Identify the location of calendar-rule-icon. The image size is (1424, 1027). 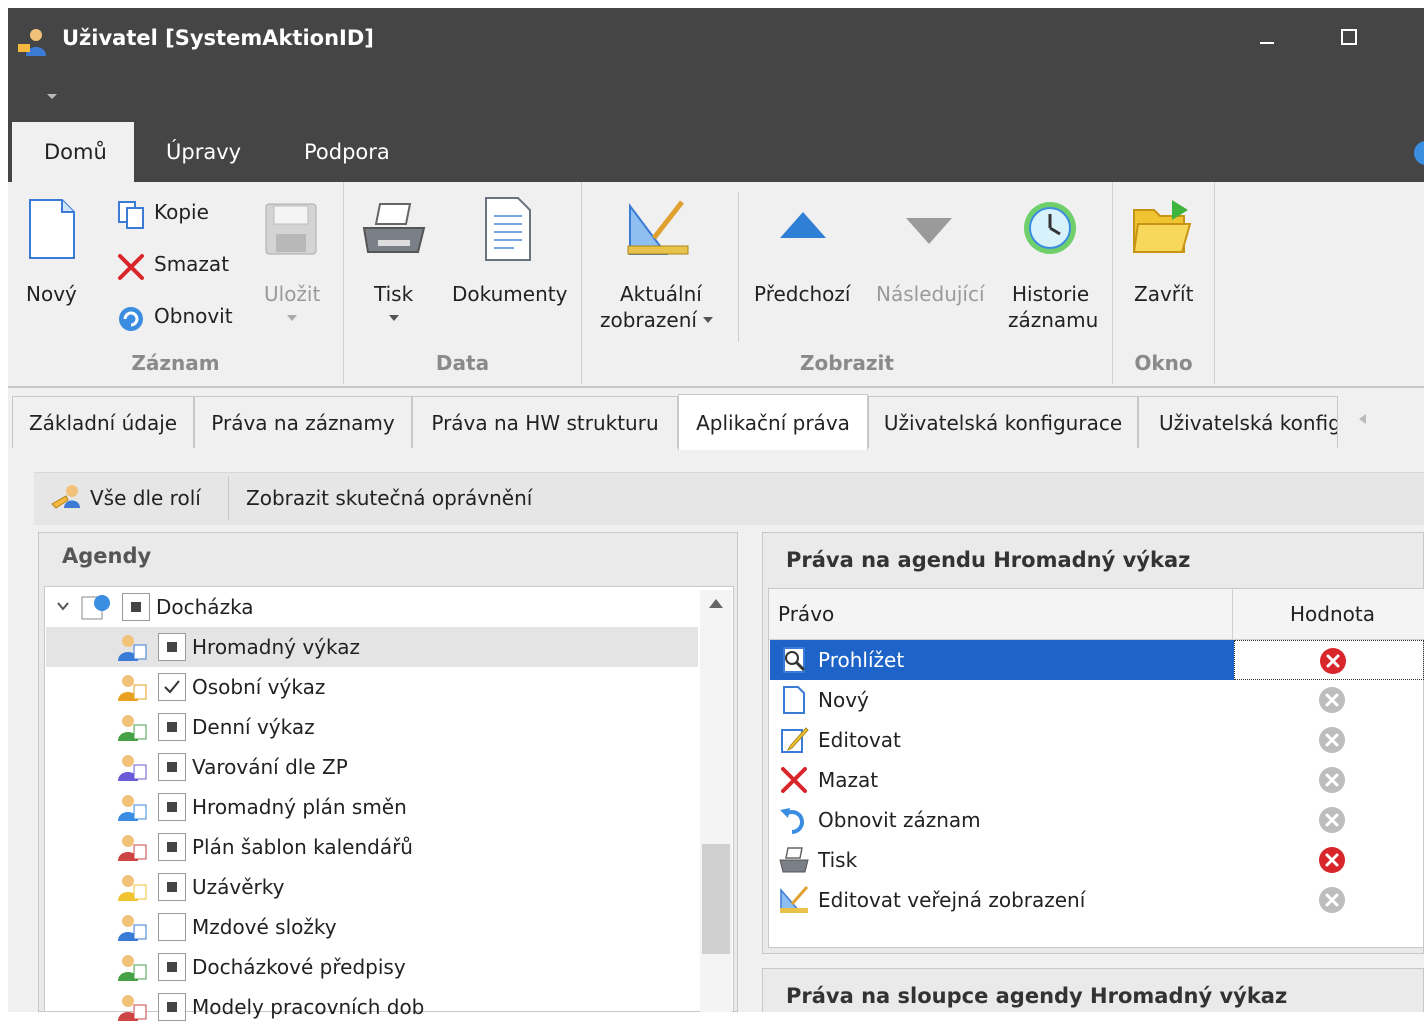
(132, 968).